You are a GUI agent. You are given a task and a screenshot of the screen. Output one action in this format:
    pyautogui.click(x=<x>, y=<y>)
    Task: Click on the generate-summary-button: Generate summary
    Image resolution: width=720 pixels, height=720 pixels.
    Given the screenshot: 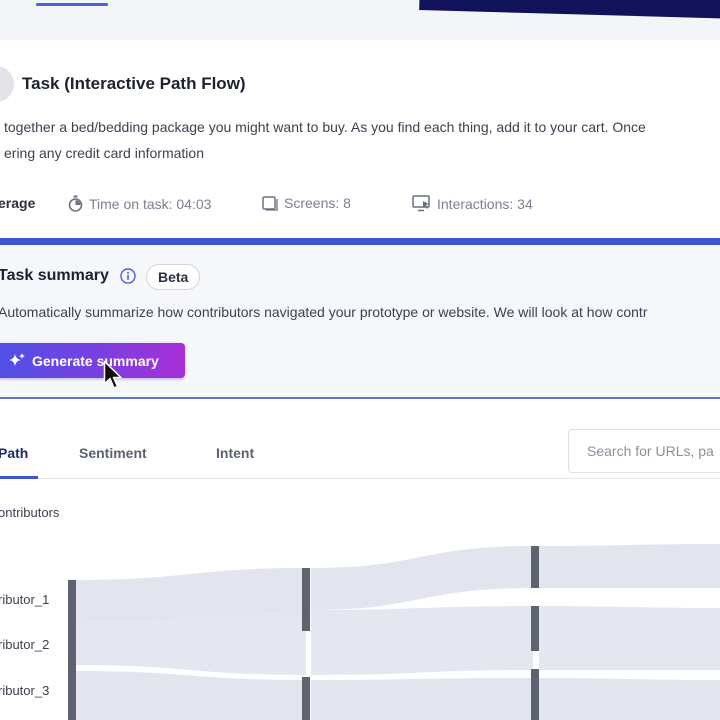 What is the action you would take?
    pyautogui.click(x=92, y=360)
    